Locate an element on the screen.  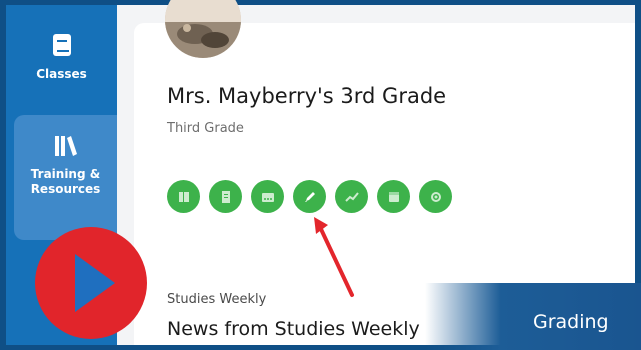
calendar-icon is located at coordinates (393, 196).